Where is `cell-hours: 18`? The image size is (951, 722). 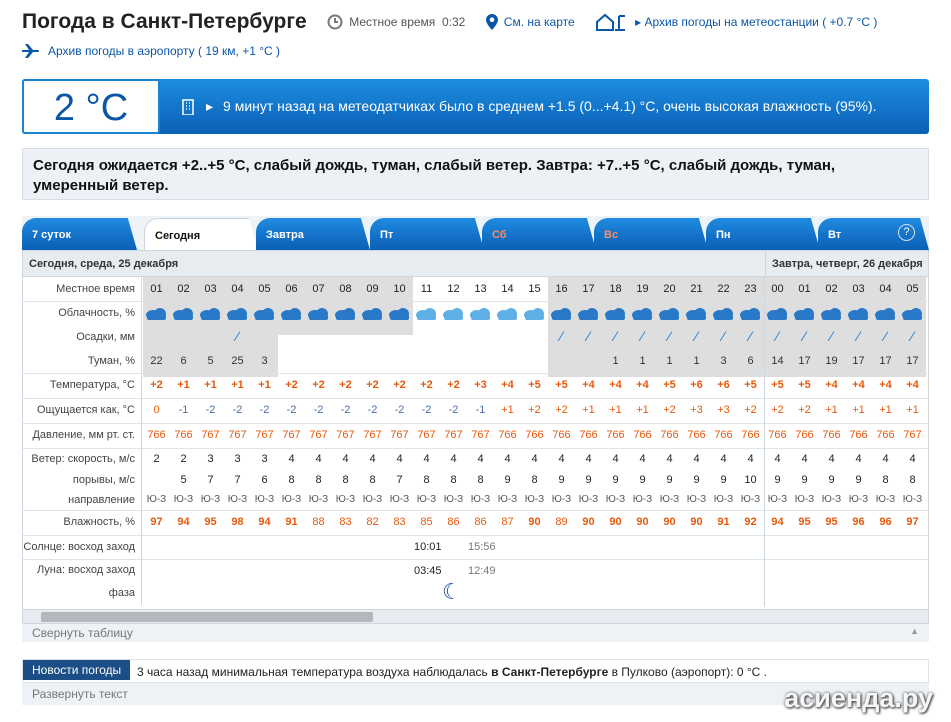
cell-hours: 18 is located at coordinates (615, 289).